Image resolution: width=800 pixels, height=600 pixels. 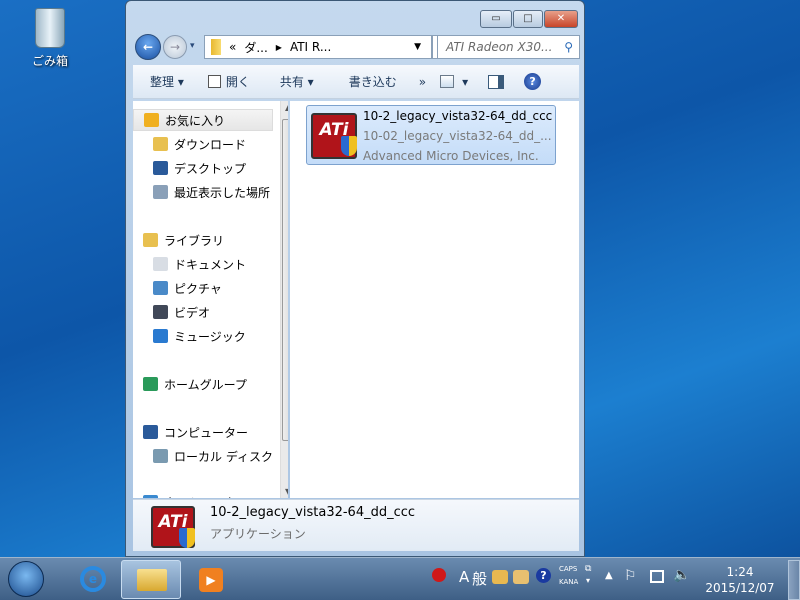 I want to click on command-bar: 整理 ▾ 開く 共有 ▾ 書き込む » ▾ ?, so click(x=356, y=82).